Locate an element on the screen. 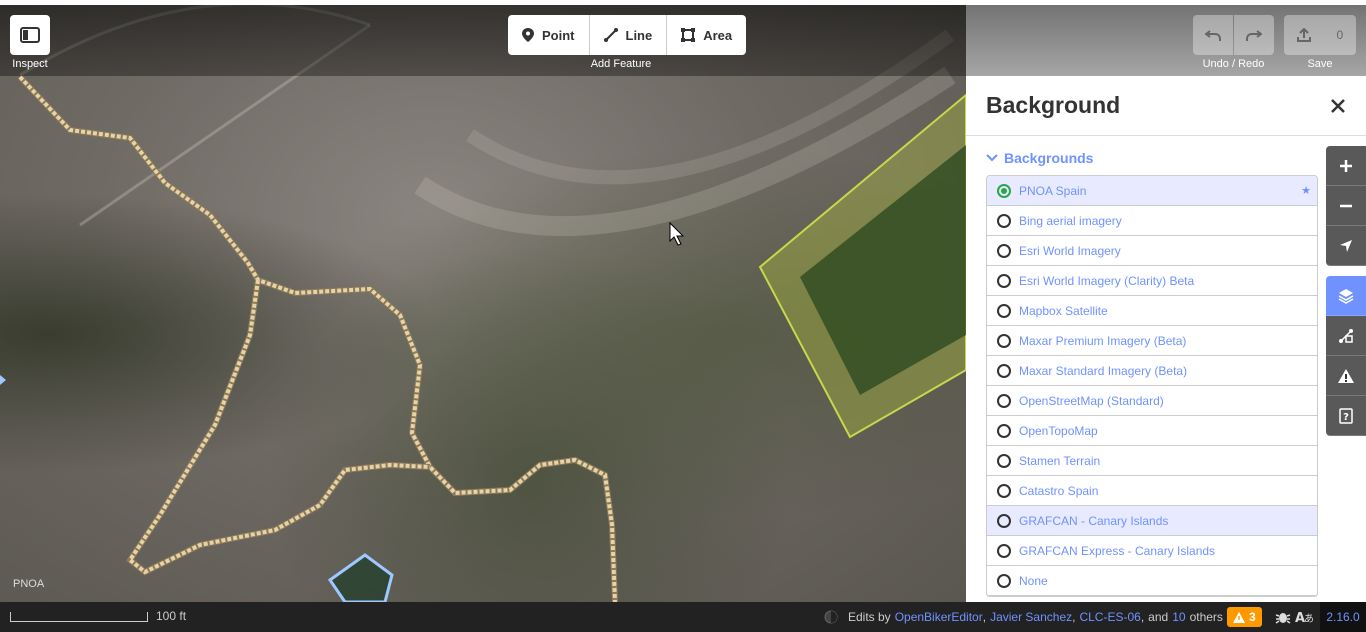 Image resolution: width=1366 pixels, height=632 pixels. redo-icon is located at coordinates (1254, 35).